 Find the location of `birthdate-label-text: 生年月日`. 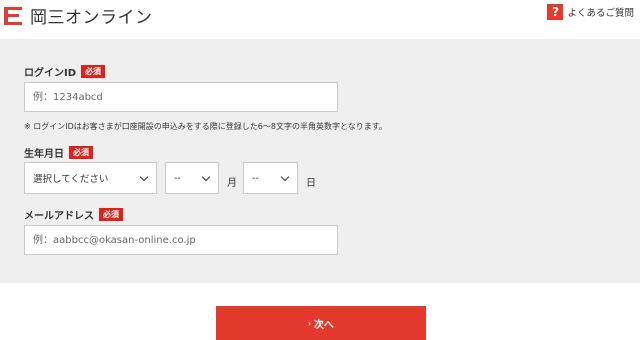

birthdate-label-text: 生年月日 is located at coordinates (44, 154).